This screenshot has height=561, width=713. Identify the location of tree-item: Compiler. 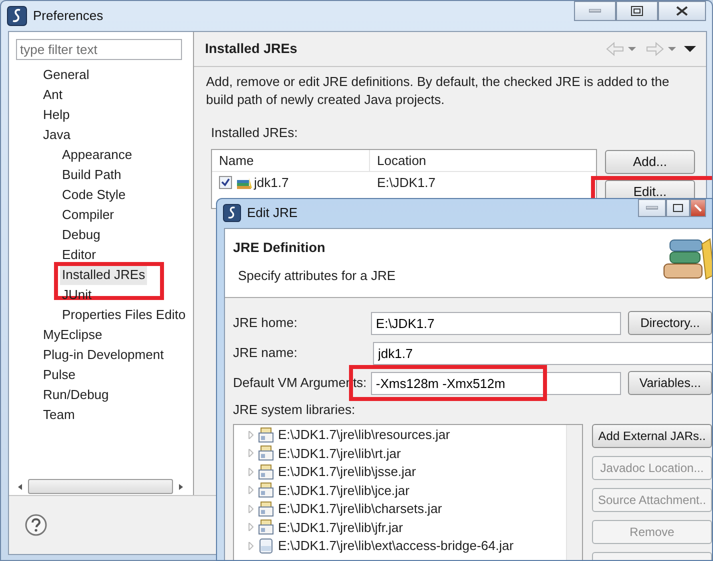
(88, 215).